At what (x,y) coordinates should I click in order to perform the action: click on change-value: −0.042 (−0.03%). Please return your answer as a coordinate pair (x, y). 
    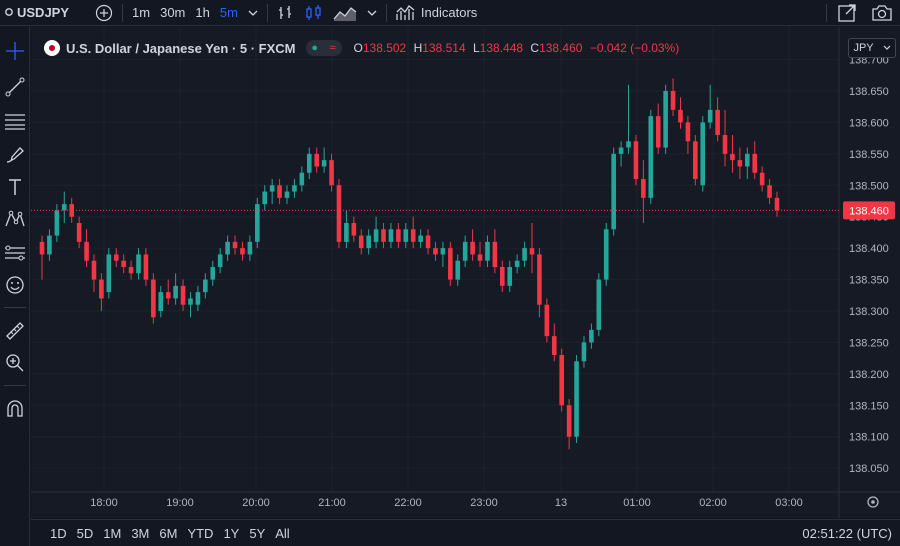
    Looking at the image, I should click on (634, 48).